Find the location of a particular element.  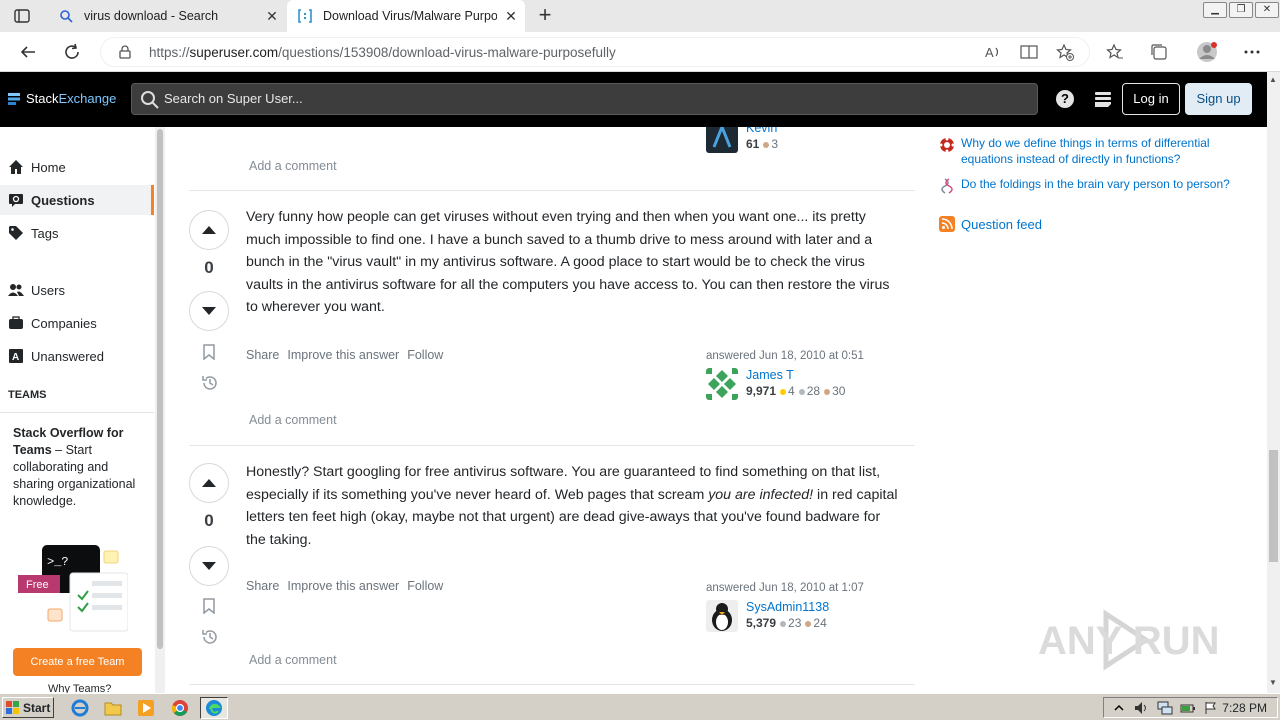

chrome-icon is located at coordinates (180, 708).